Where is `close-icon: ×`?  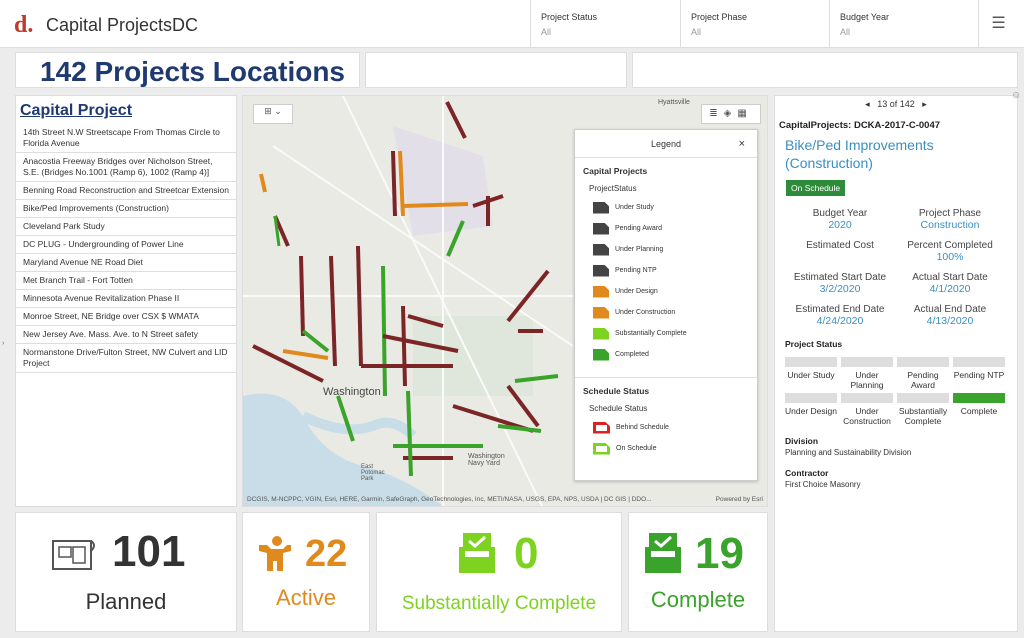 close-icon: × is located at coordinates (742, 144).